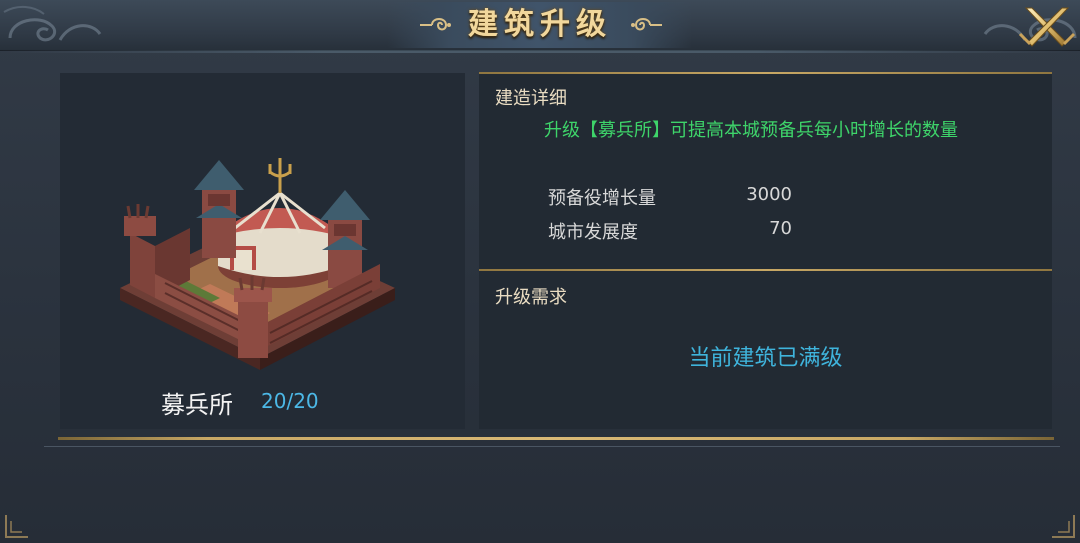 This screenshot has width=1080, height=543. Describe the element at coordinates (531, 98) in the screenshot. I see `details-heading: 建造详细` at that location.